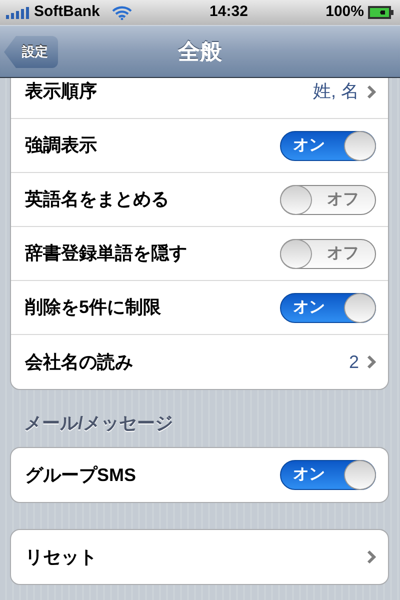 The height and width of the screenshot is (600, 400). Describe the element at coordinates (98, 423) in the screenshot. I see `section-header: メール/メッセージ` at that location.